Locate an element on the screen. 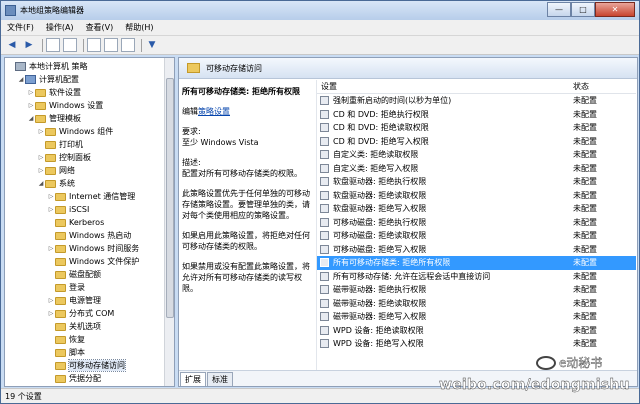  tree-item: ▷ 软件设置 is located at coordinates (54, 92).